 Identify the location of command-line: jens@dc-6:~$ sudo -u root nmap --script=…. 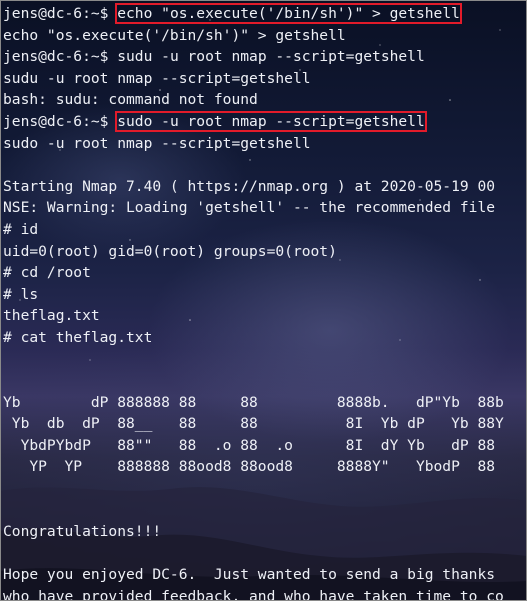
(265, 121).